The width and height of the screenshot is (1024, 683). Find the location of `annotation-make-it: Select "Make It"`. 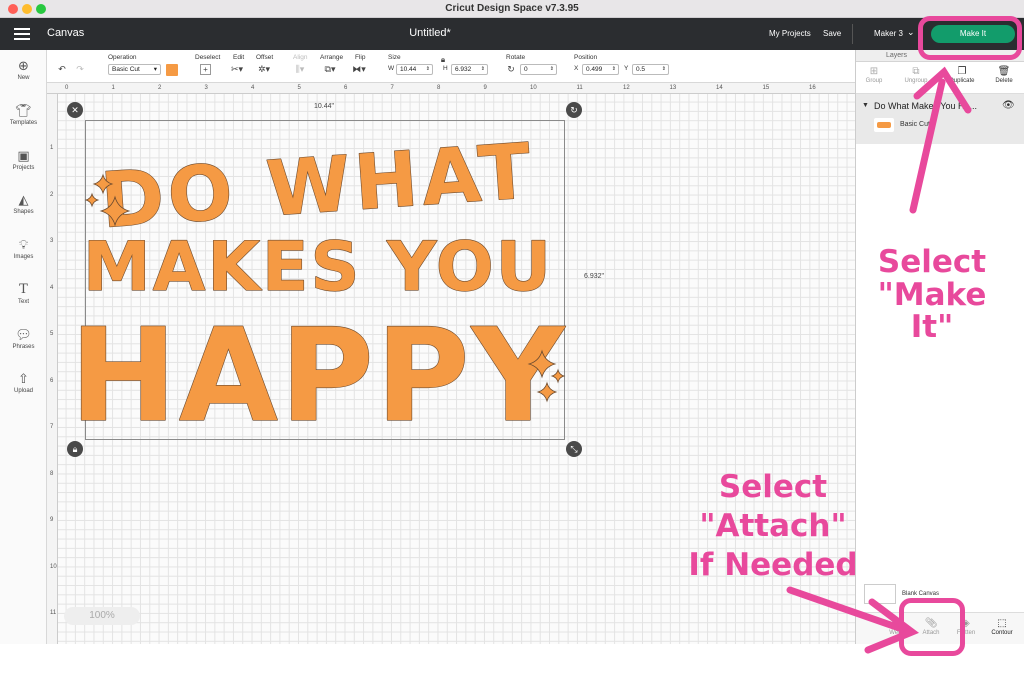

annotation-make-it: Select "Make It" is located at coordinates (932, 295).